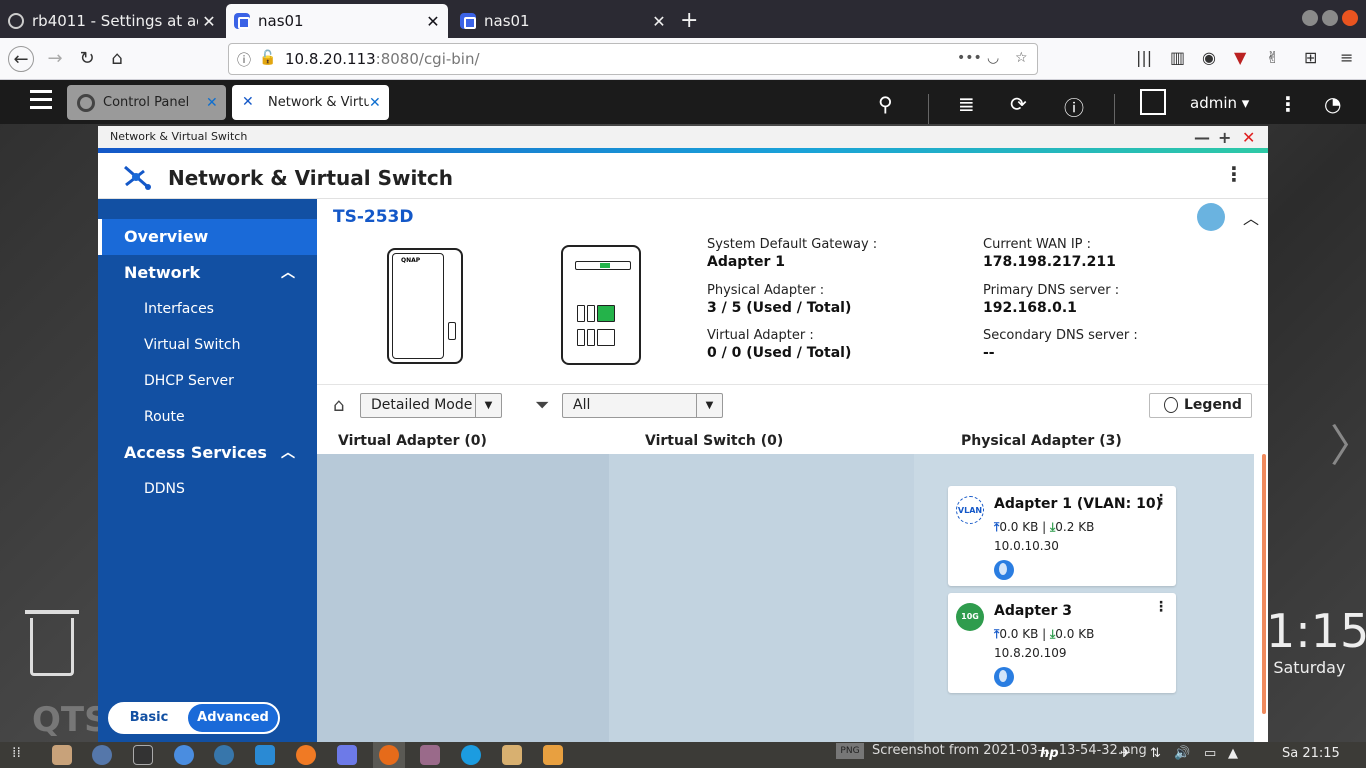 The width and height of the screenshot is (1366, 768). I want to click on screenshot-notification: Screenshot from 2021-03-... 13-54-32.png, so click(1009, 751).